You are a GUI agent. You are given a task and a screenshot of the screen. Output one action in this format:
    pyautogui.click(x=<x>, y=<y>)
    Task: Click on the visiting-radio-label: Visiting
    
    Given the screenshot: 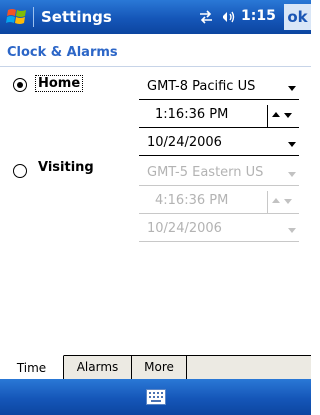 What is the action you would take?
    pyautogui.click(x=66, y=167)
    